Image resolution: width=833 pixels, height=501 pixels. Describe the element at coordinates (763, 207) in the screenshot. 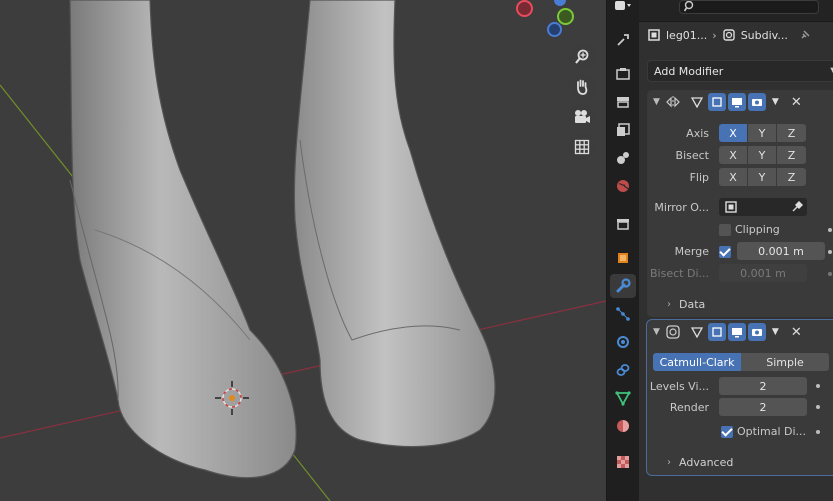

I see `mirror-object-field` at that location.